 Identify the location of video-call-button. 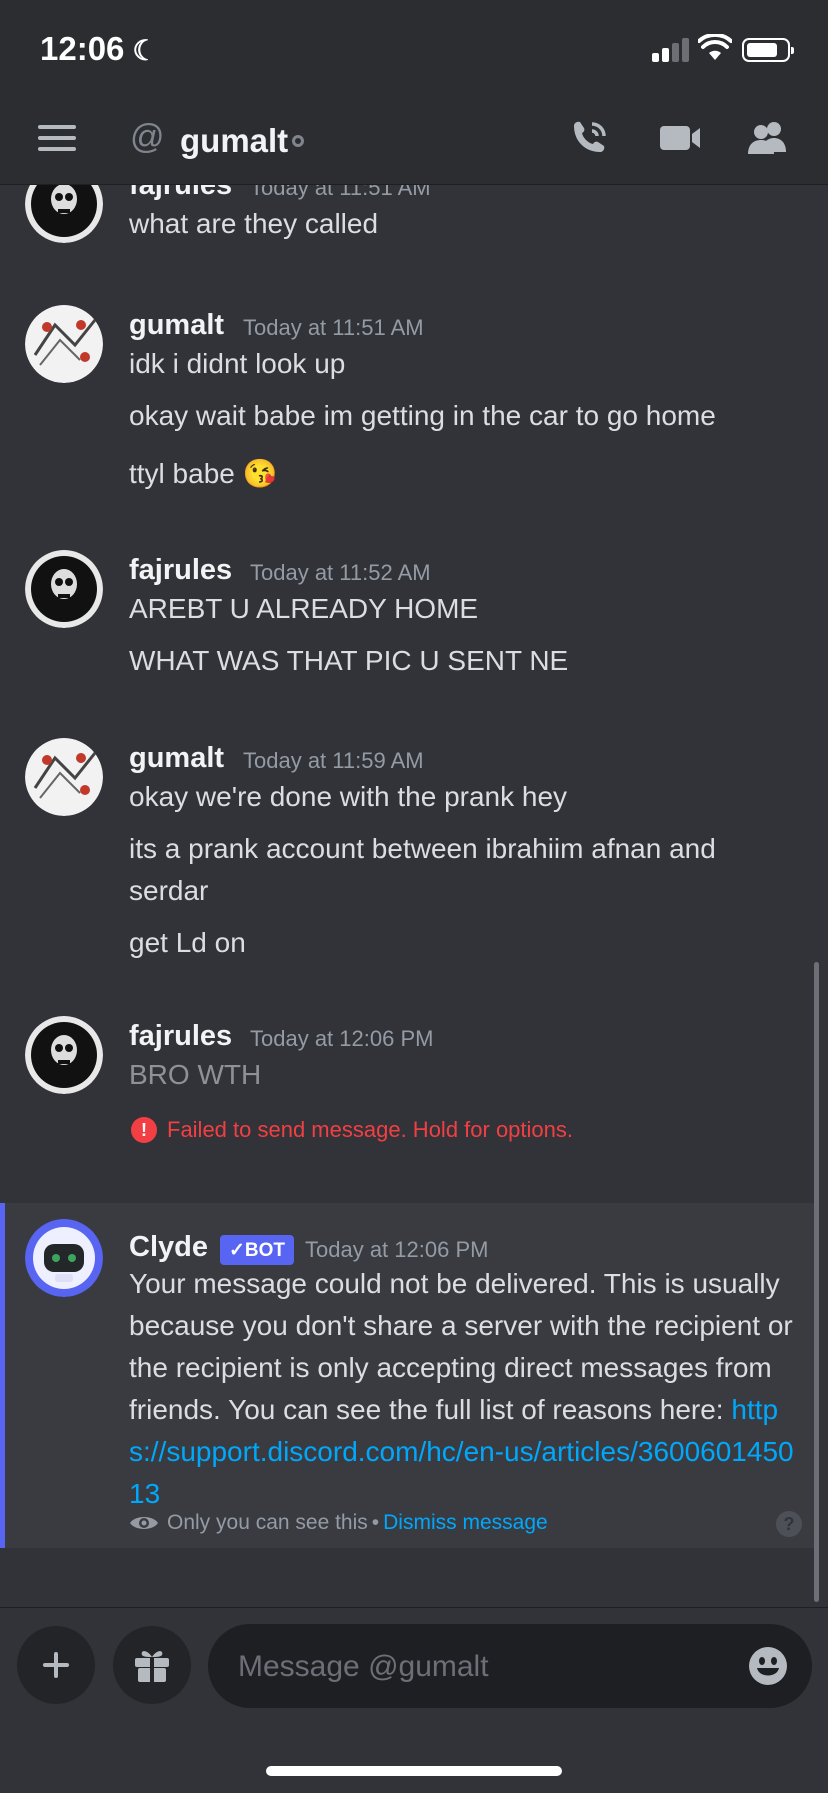
(680, 138).